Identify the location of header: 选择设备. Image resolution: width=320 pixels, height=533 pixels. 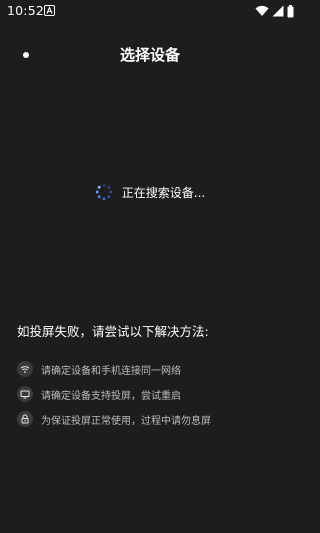
(150, 55).